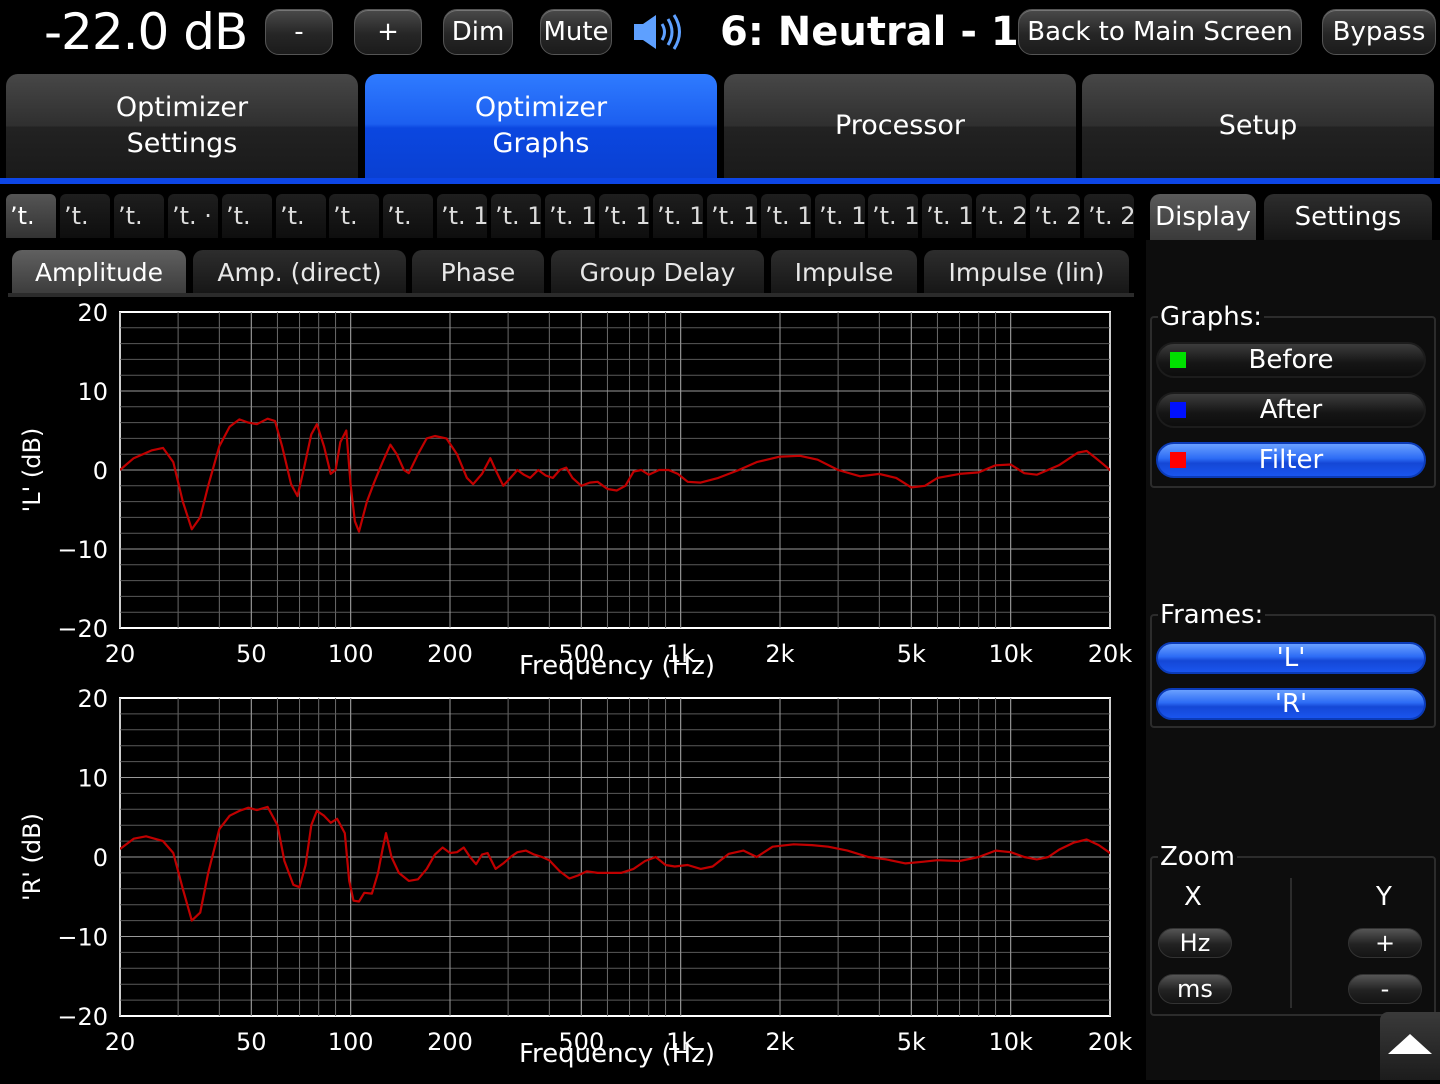  I want to click on zoom-y-out-button: -, so click(1385, 989).